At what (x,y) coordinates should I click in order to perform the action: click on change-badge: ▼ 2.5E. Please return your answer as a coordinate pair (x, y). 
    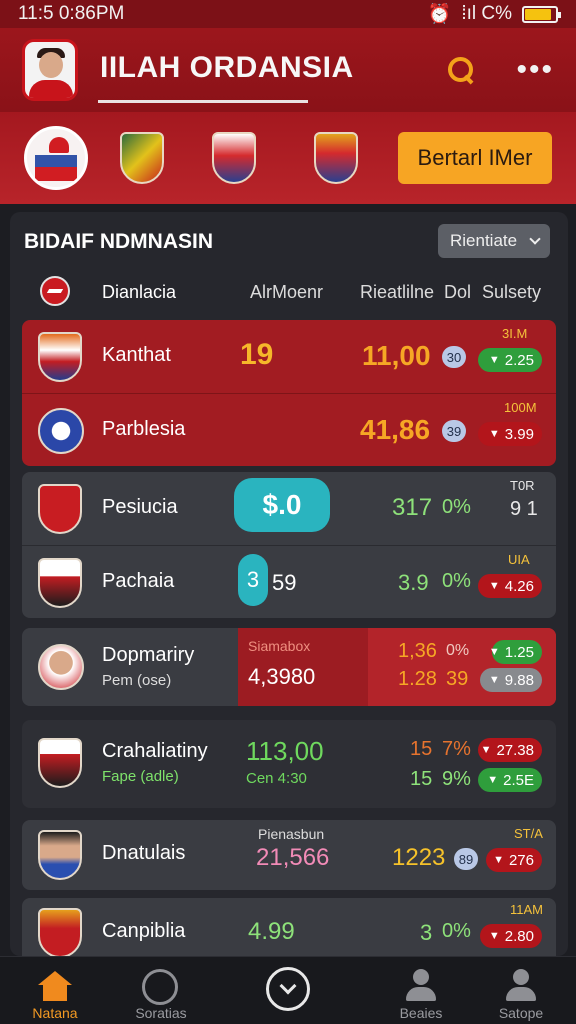
    Looking at the image, I should click on (510, 780).